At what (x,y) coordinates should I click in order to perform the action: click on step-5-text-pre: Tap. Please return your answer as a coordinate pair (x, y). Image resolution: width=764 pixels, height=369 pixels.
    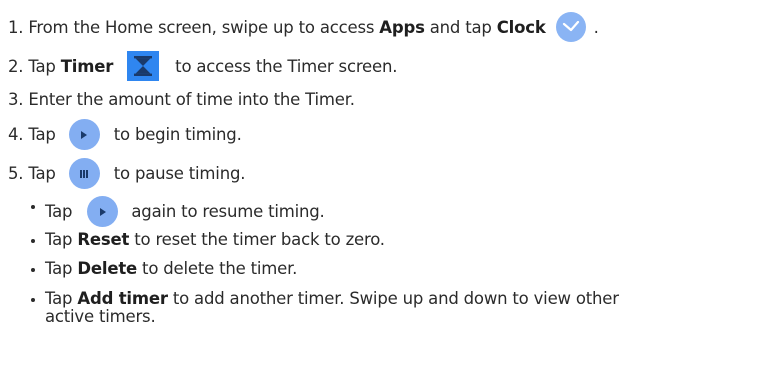
    Looking at the image, I should click on (44, 173).